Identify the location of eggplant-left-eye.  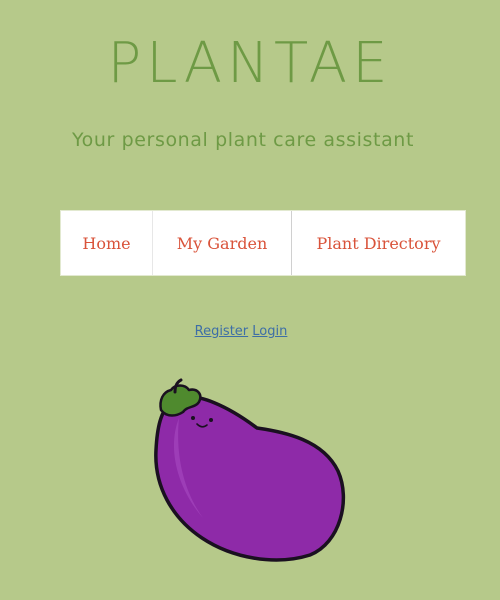
(193, 418).